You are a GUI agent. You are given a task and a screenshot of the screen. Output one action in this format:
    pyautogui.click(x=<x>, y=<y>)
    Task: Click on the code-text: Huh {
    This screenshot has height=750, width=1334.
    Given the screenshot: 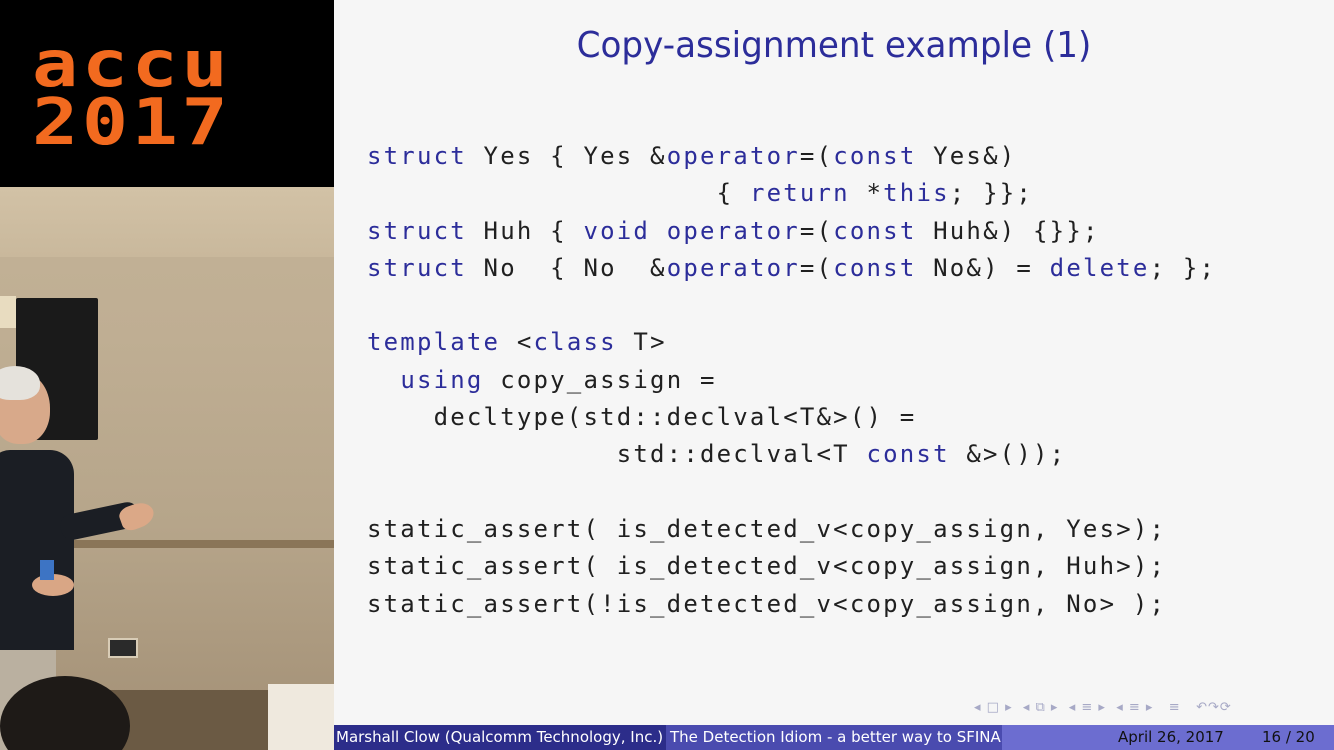 What is the action you would take?
    pyautogui.click(x=525, y=230)
    